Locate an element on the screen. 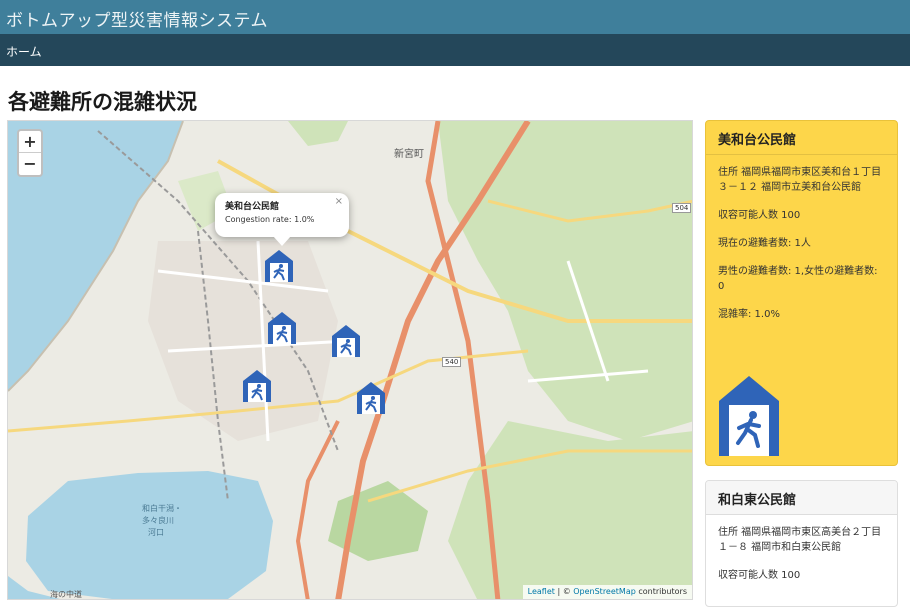 The image size is (910, 607). app-header: ボトムアップ型災害情報システム is located at coordinates (455, 17).